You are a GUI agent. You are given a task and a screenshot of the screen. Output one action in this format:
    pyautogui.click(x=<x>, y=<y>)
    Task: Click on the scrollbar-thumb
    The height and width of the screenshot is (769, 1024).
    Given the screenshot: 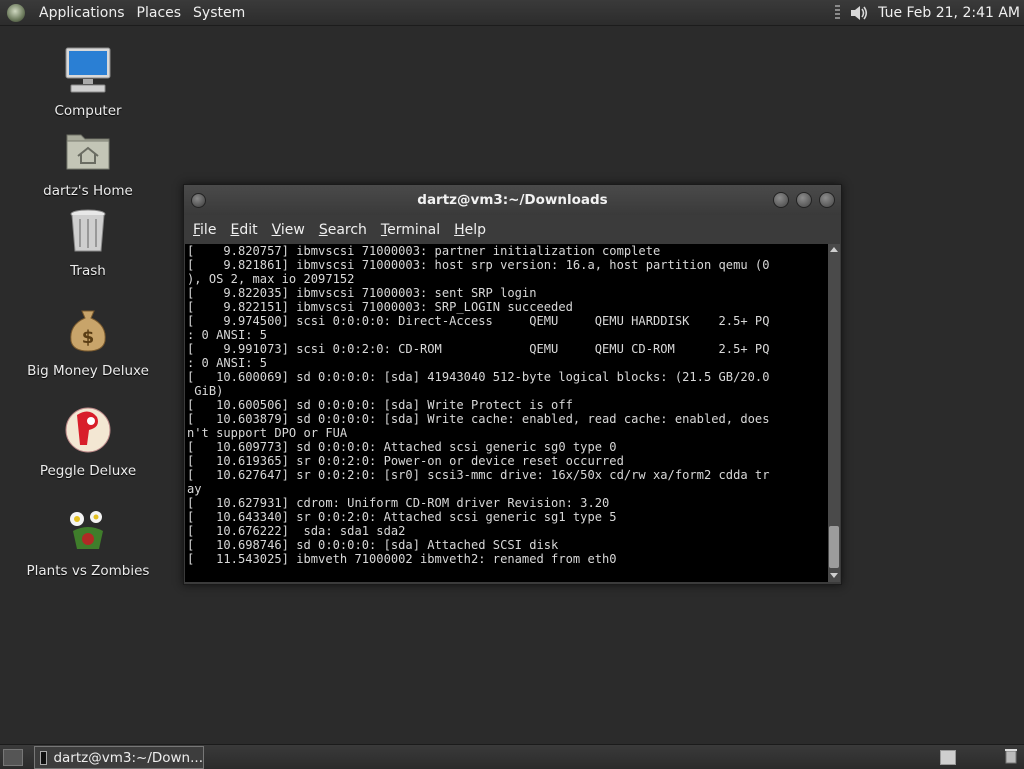 What is the action you would take?
    pyautogui.click(x=834, y=547)
    